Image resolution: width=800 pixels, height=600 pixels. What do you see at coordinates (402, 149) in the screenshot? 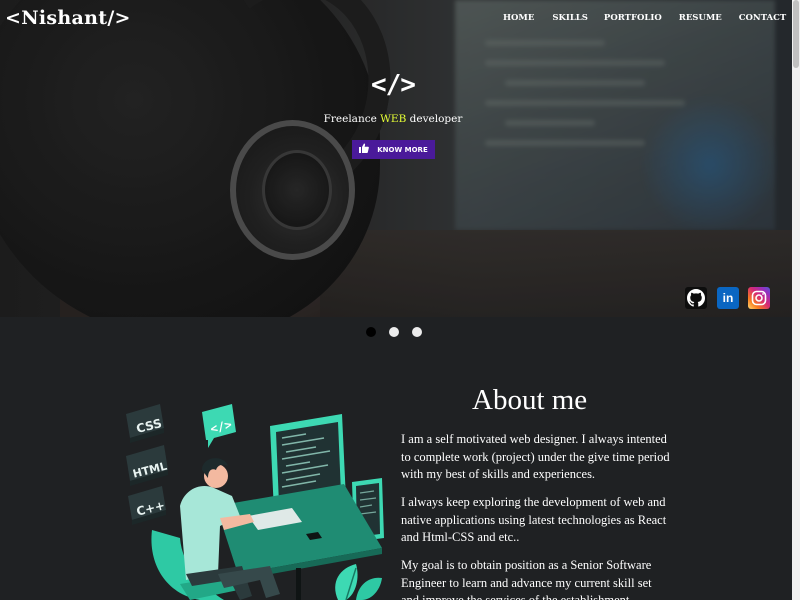
I see `know-more-label: KNOW MORE` at bounding box center [402, 149].